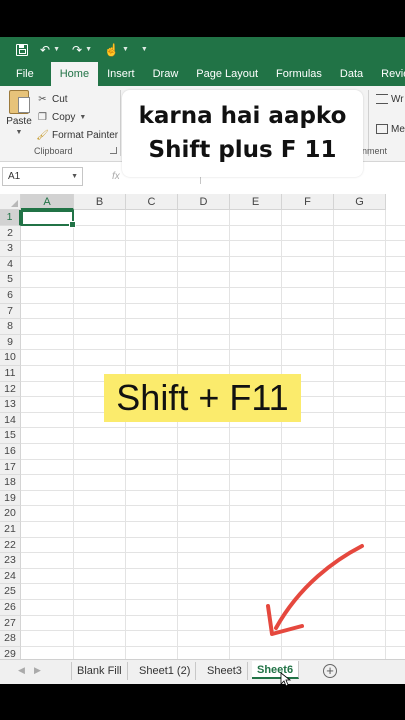  What do you see at coordinates (10, 592) in the screenshot?
I see `row-header-25: 25` at bounding box center [10, 592].